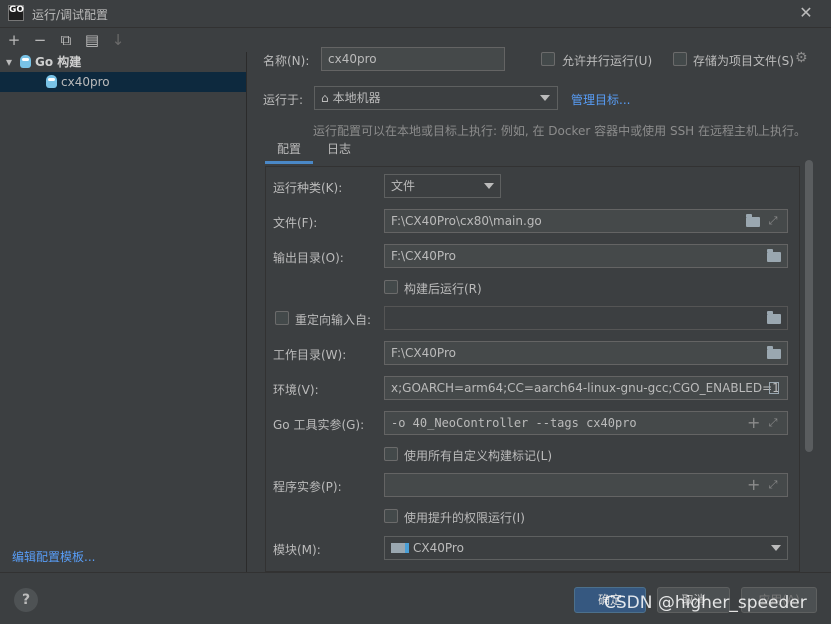 The height and width of the screenshot is (624, 831). Describe the element at coordinates (391, 516) in the screenshot. I see `run-elevated-checkbox` at that location.